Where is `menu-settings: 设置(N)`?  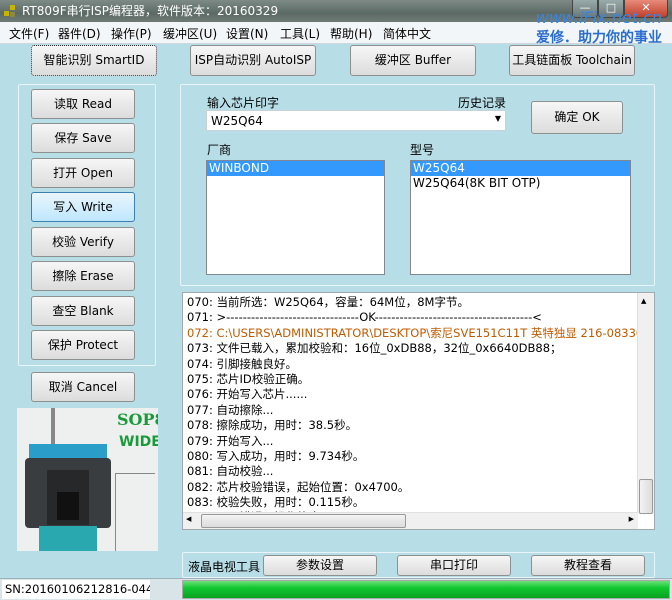 menu-settings: 设置(N) is located at coordinates (247, 33).